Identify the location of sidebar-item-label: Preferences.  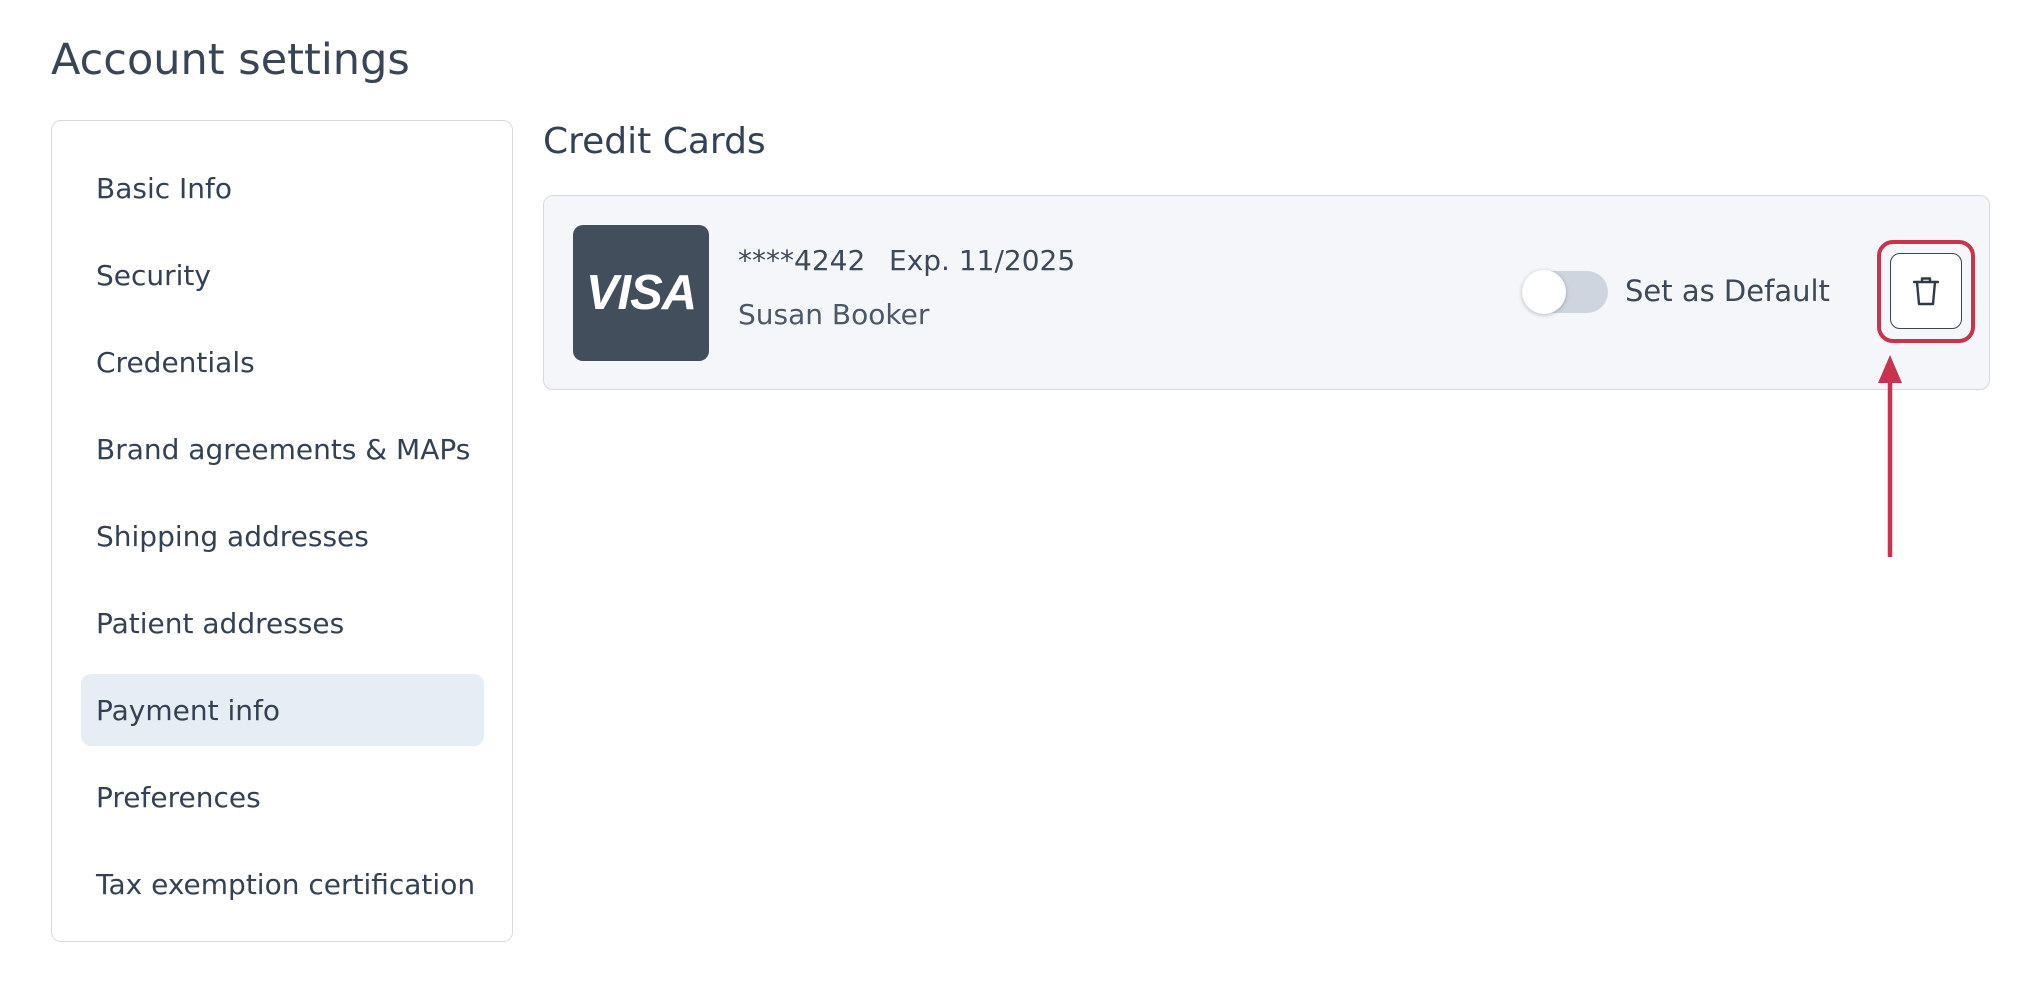
(178, 797).